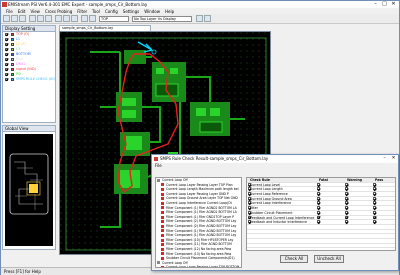 This screenshot has height=275, width=400. Describe the element at coordinates (329, 259) in the screenshot. I see `uncheck-all-button: Uncheck All` at that location.